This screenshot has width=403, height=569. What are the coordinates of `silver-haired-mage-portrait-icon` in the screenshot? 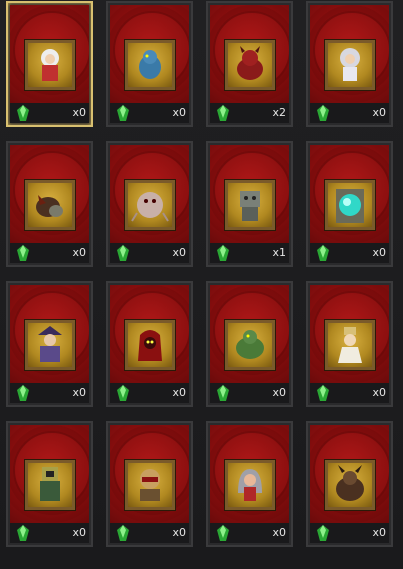 It's located at (349, 65).